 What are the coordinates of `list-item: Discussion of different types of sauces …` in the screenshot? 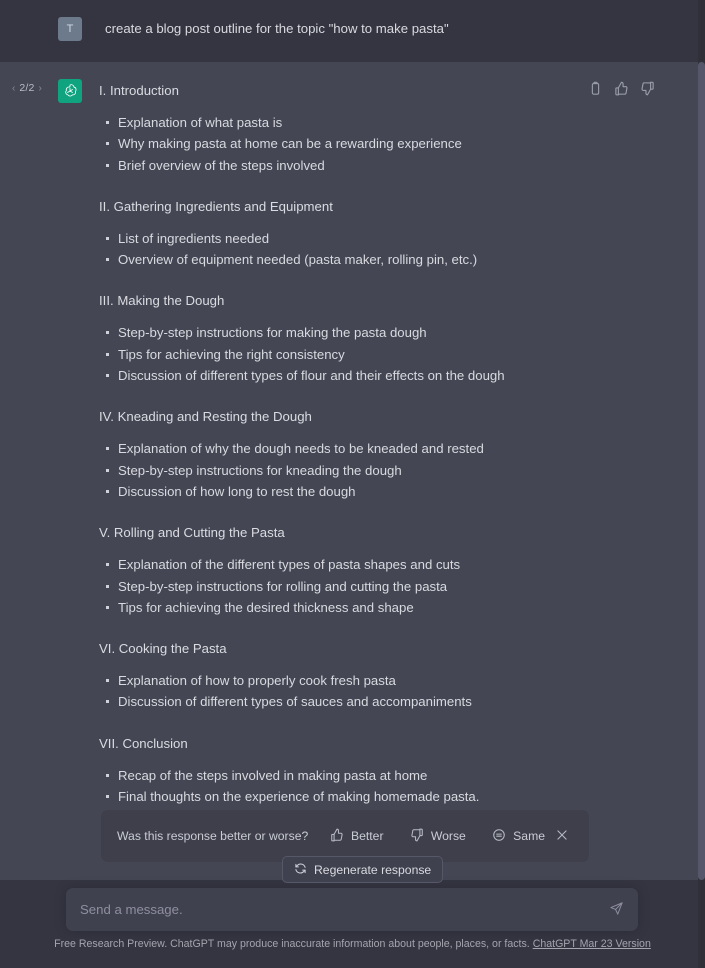 It's located at (347, 701).